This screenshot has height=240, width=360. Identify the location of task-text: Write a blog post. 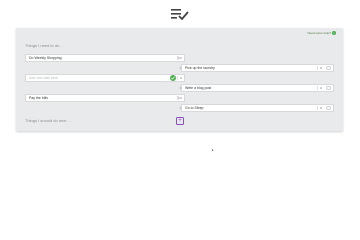
(198, 88).